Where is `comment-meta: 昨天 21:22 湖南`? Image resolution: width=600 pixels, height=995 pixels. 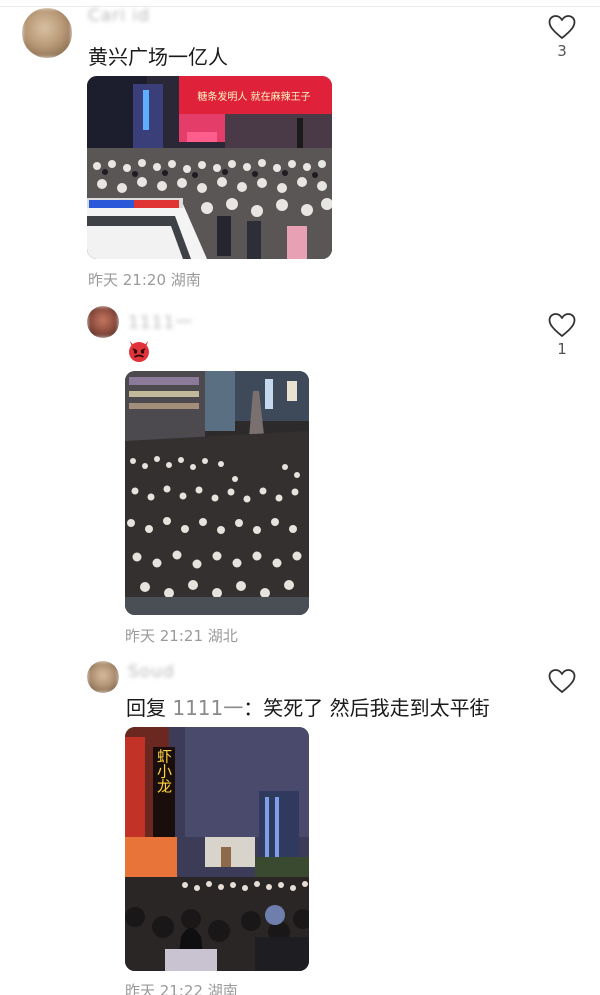 comment-meta: 昨天 21:22 湖南 is located at coordinates (181, 988).